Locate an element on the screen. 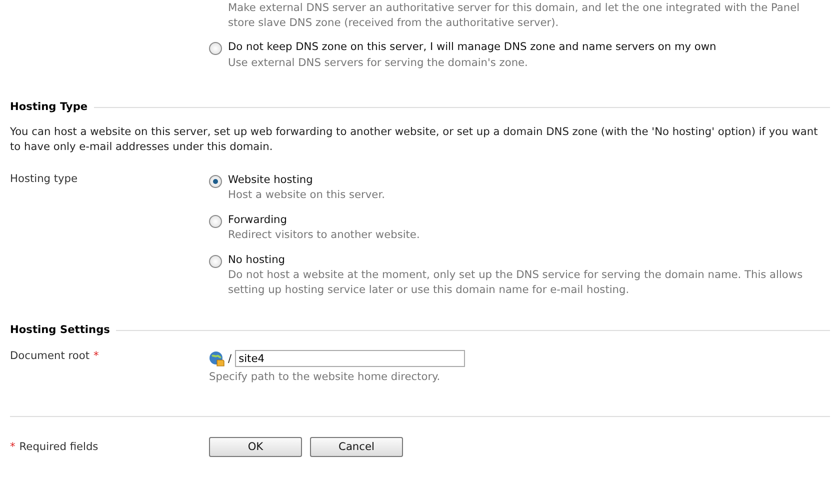  field-hint: Specify path to the website home directory. is located at coordinates (325, 377).